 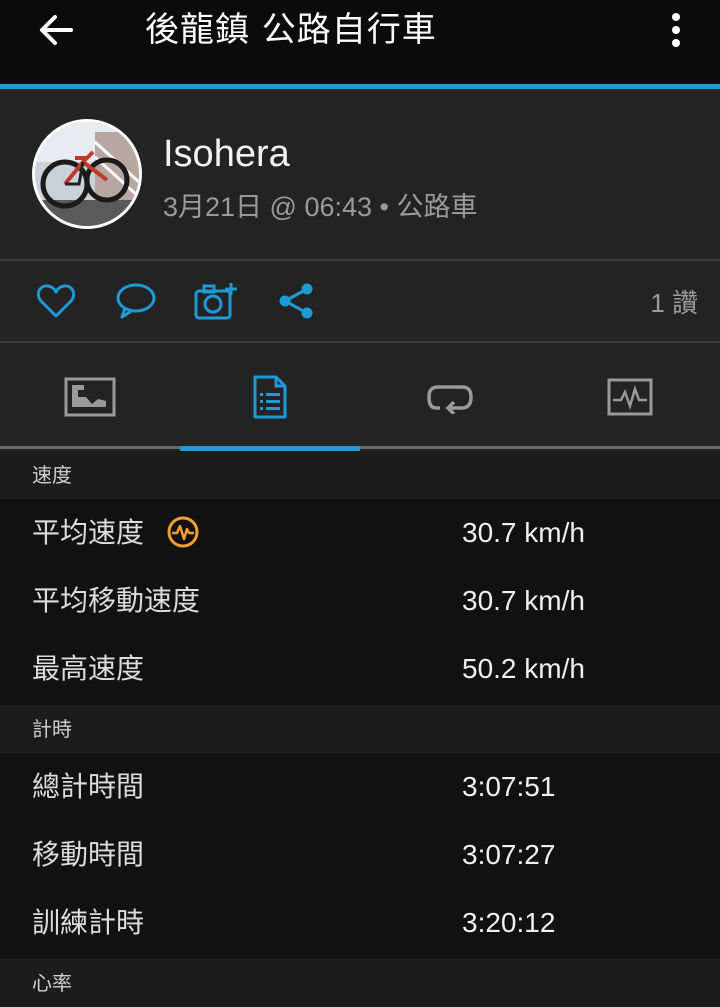 I want to click on tab-underline, so click(x=360, y=447).